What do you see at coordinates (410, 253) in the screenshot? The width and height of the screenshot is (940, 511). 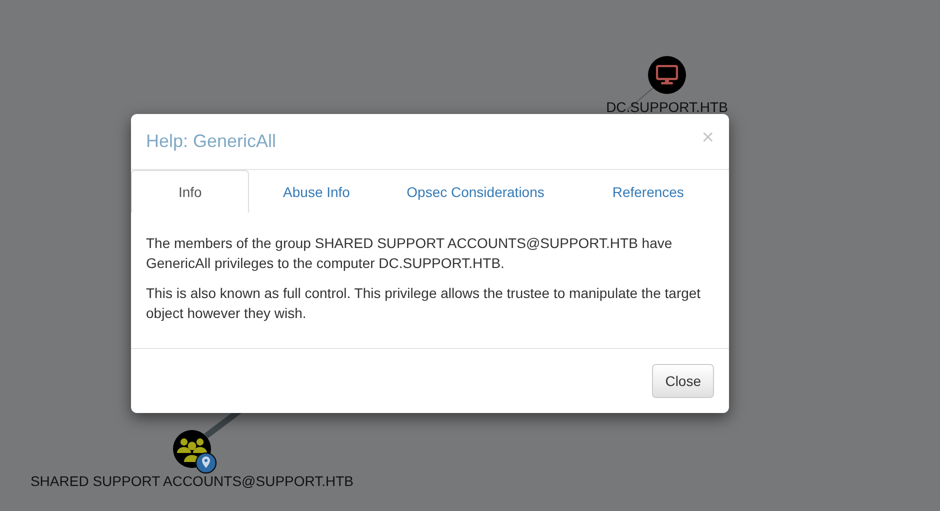 I see `description-text: The members of the group SHARED SUPPORT ACCOUNTS@SUPPORT.HTB have GenericAll privileges to the computer DC.SUPPORT.HTB.` at bounding box center [410, 253].